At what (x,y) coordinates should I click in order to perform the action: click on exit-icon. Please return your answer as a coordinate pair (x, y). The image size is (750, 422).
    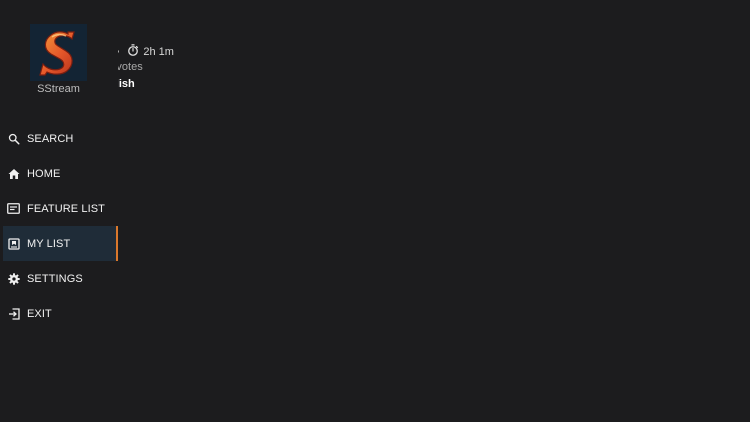
    Looking at the image, I should click on (13, 313).